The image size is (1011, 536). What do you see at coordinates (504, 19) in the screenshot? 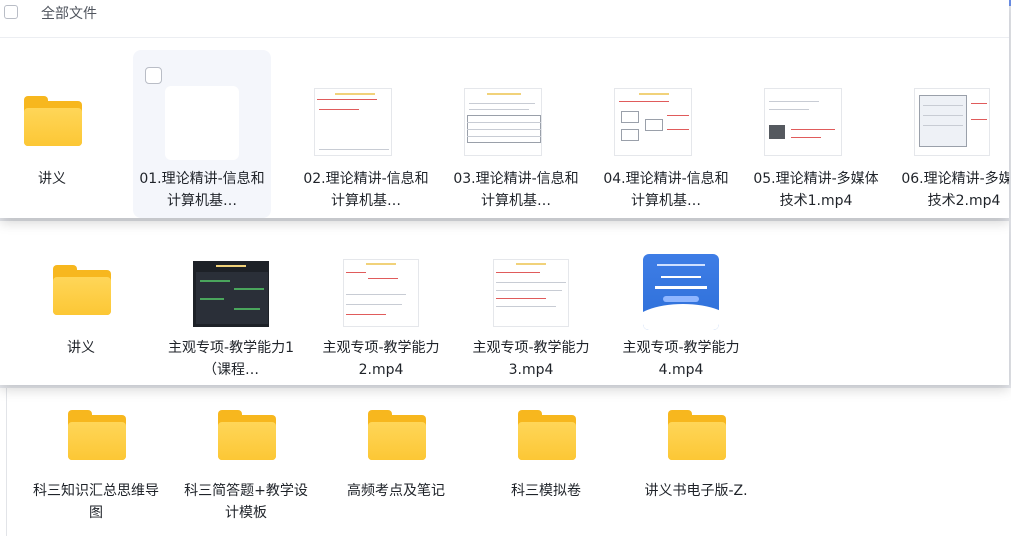
I see `file-list-header: 全部文件` at bounding box center [504, 19].